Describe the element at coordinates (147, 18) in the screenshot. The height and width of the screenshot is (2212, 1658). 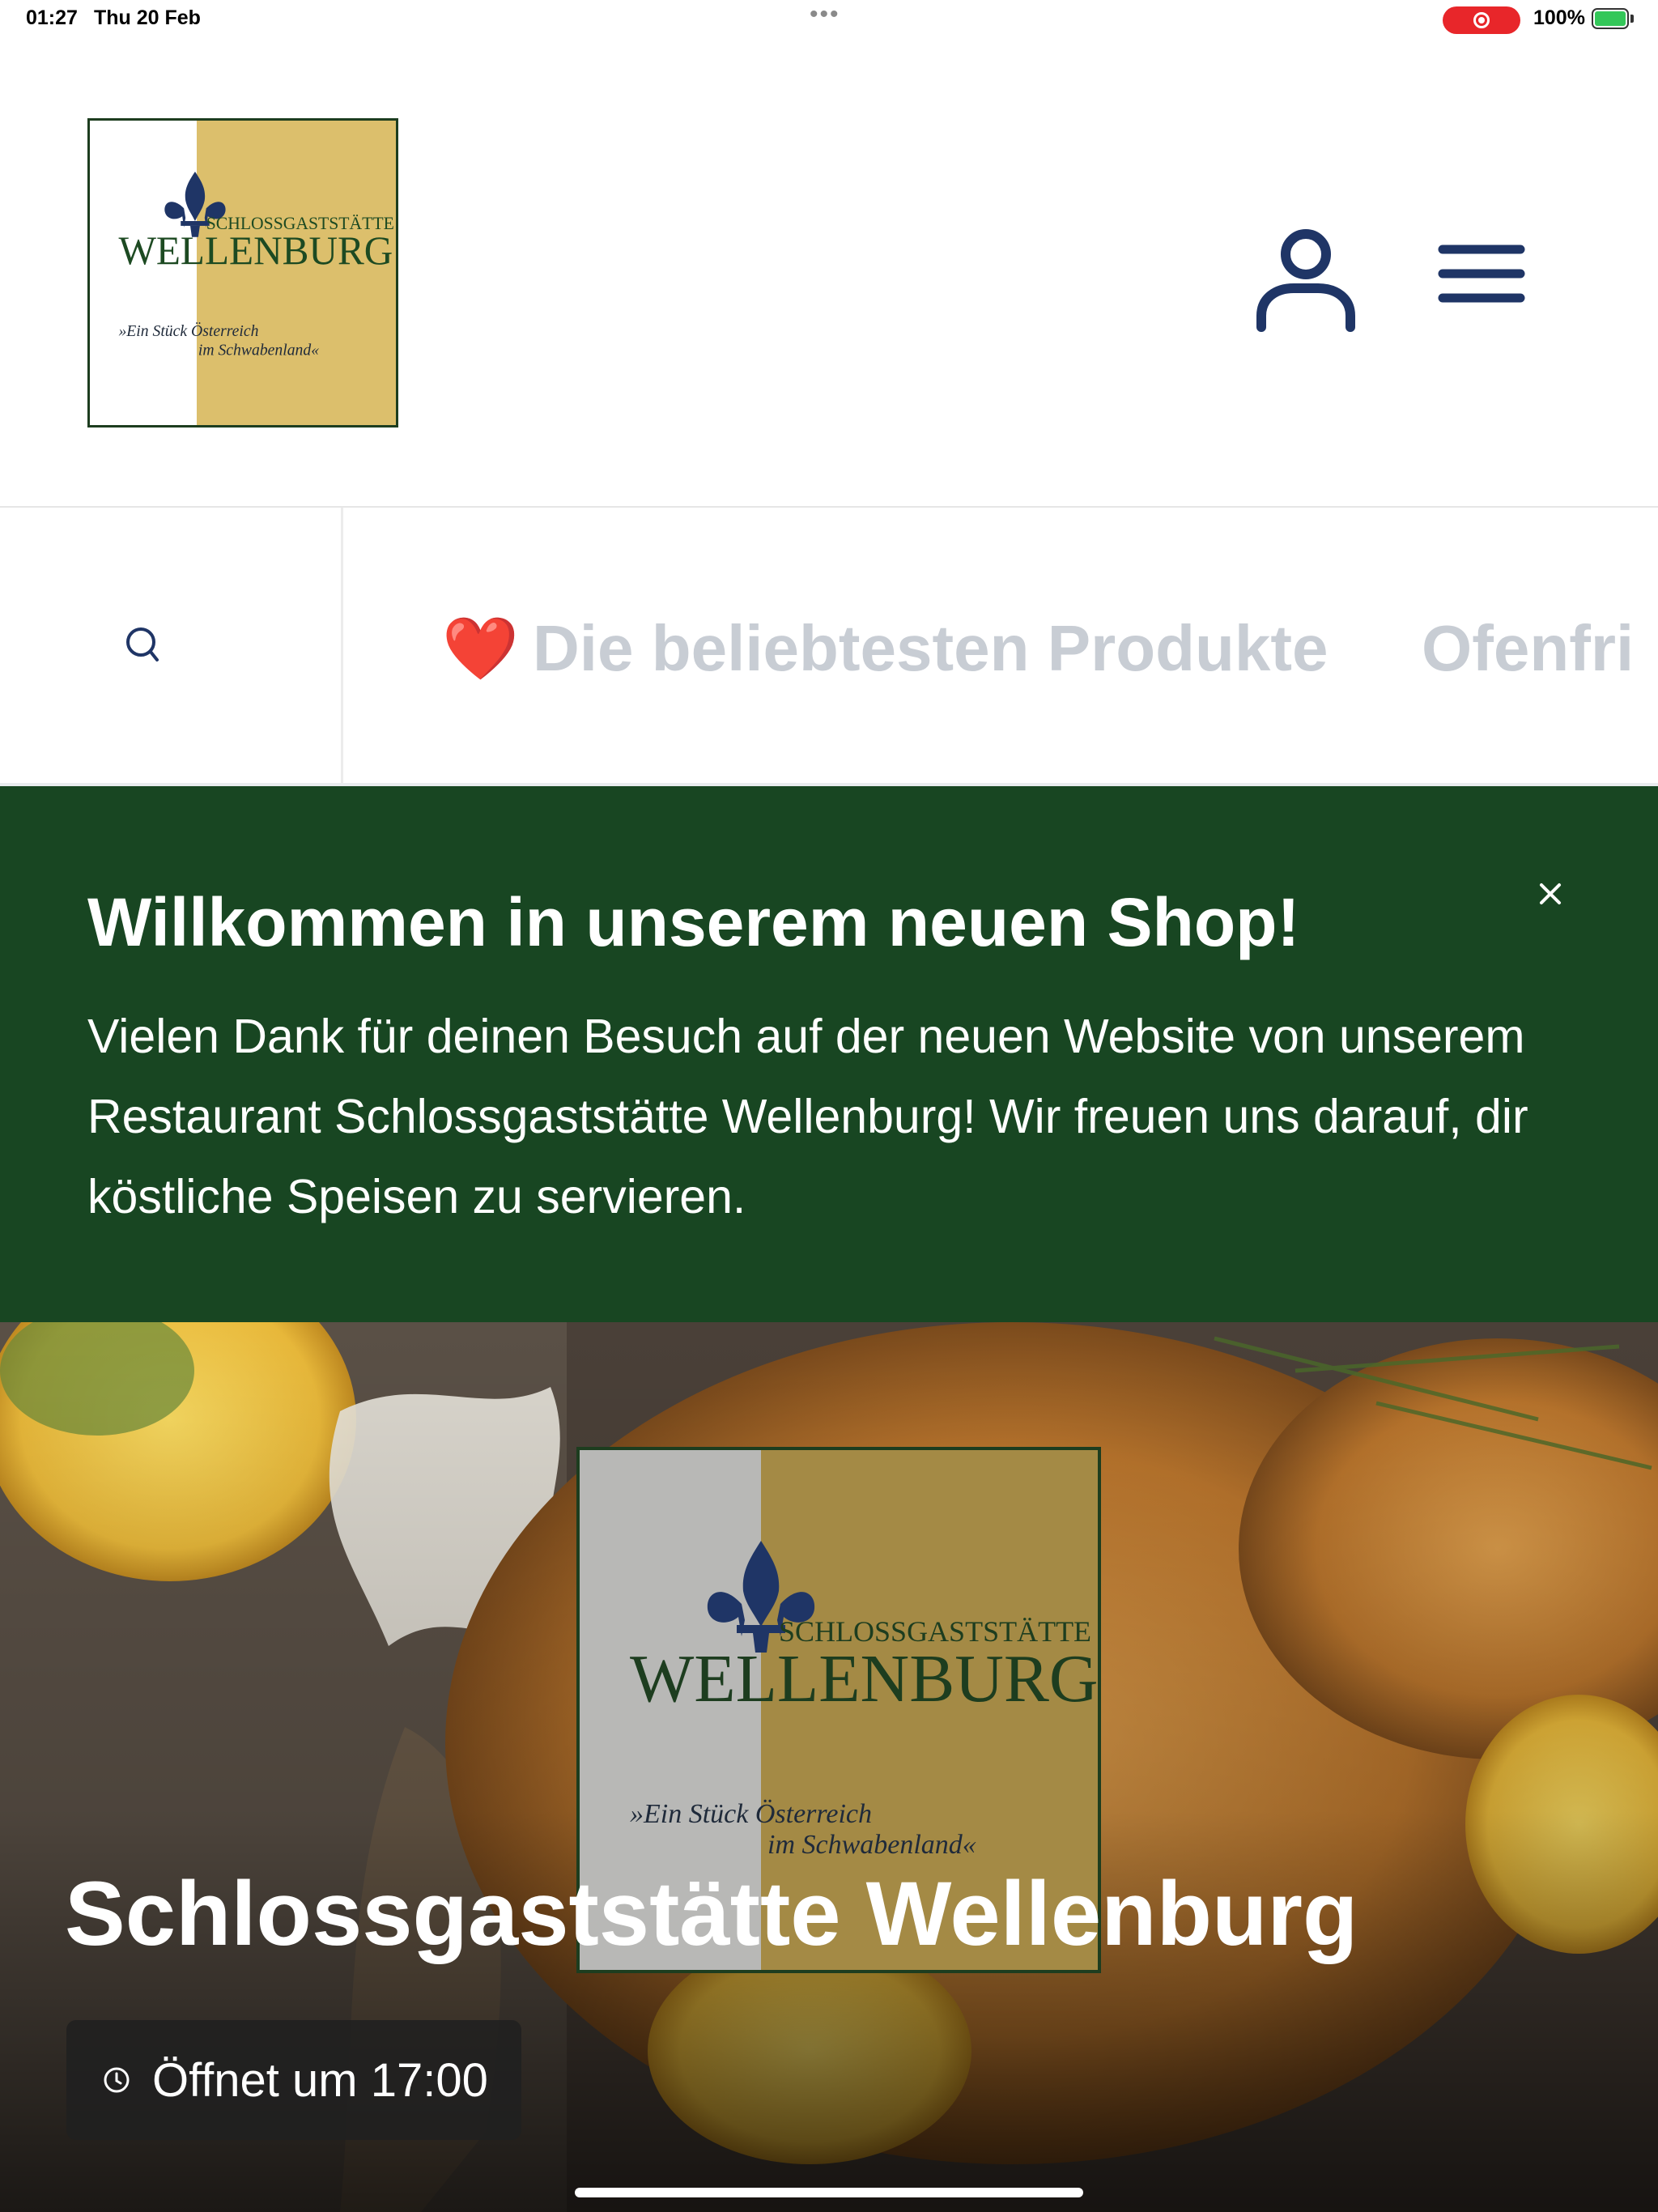
I see `status-date: Thu 20 Feb` at that location.